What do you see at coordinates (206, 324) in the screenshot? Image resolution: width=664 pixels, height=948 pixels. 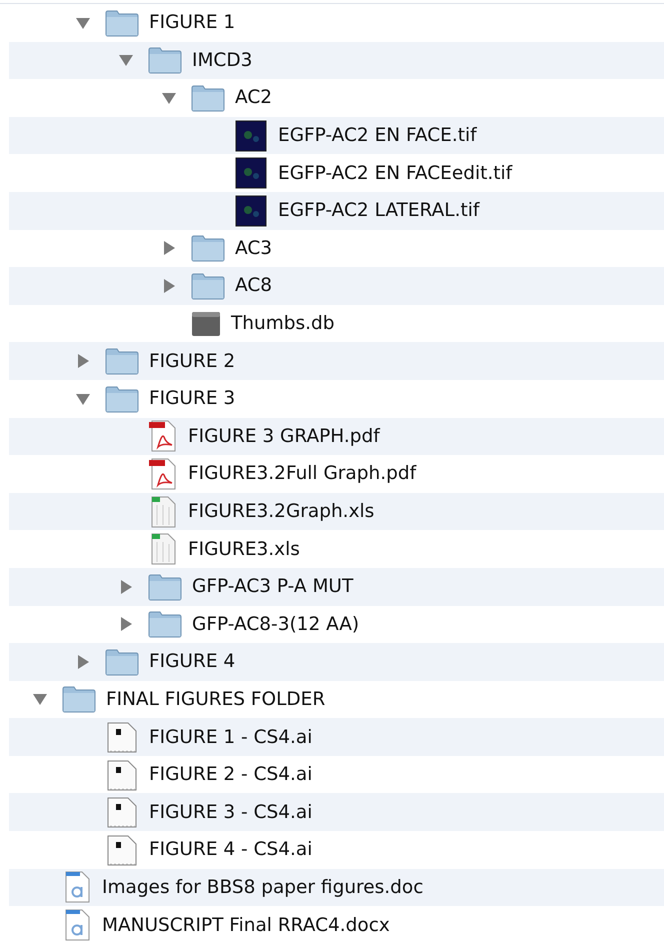 I see `database-file-icon` at bounding box center [206, 324].